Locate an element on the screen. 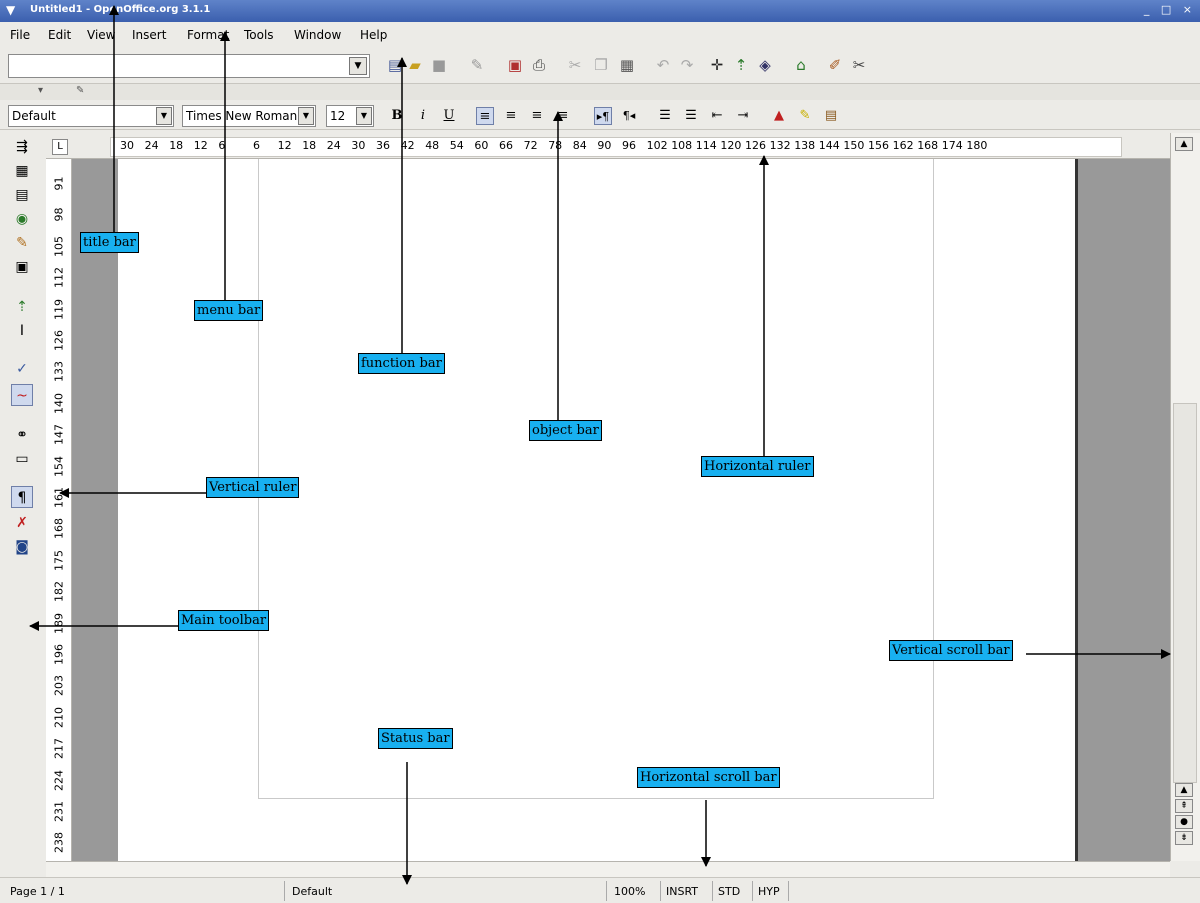 This screenshot has width=1200, height=903. navigation-icon: ● is located at coordinates (1184, 822).